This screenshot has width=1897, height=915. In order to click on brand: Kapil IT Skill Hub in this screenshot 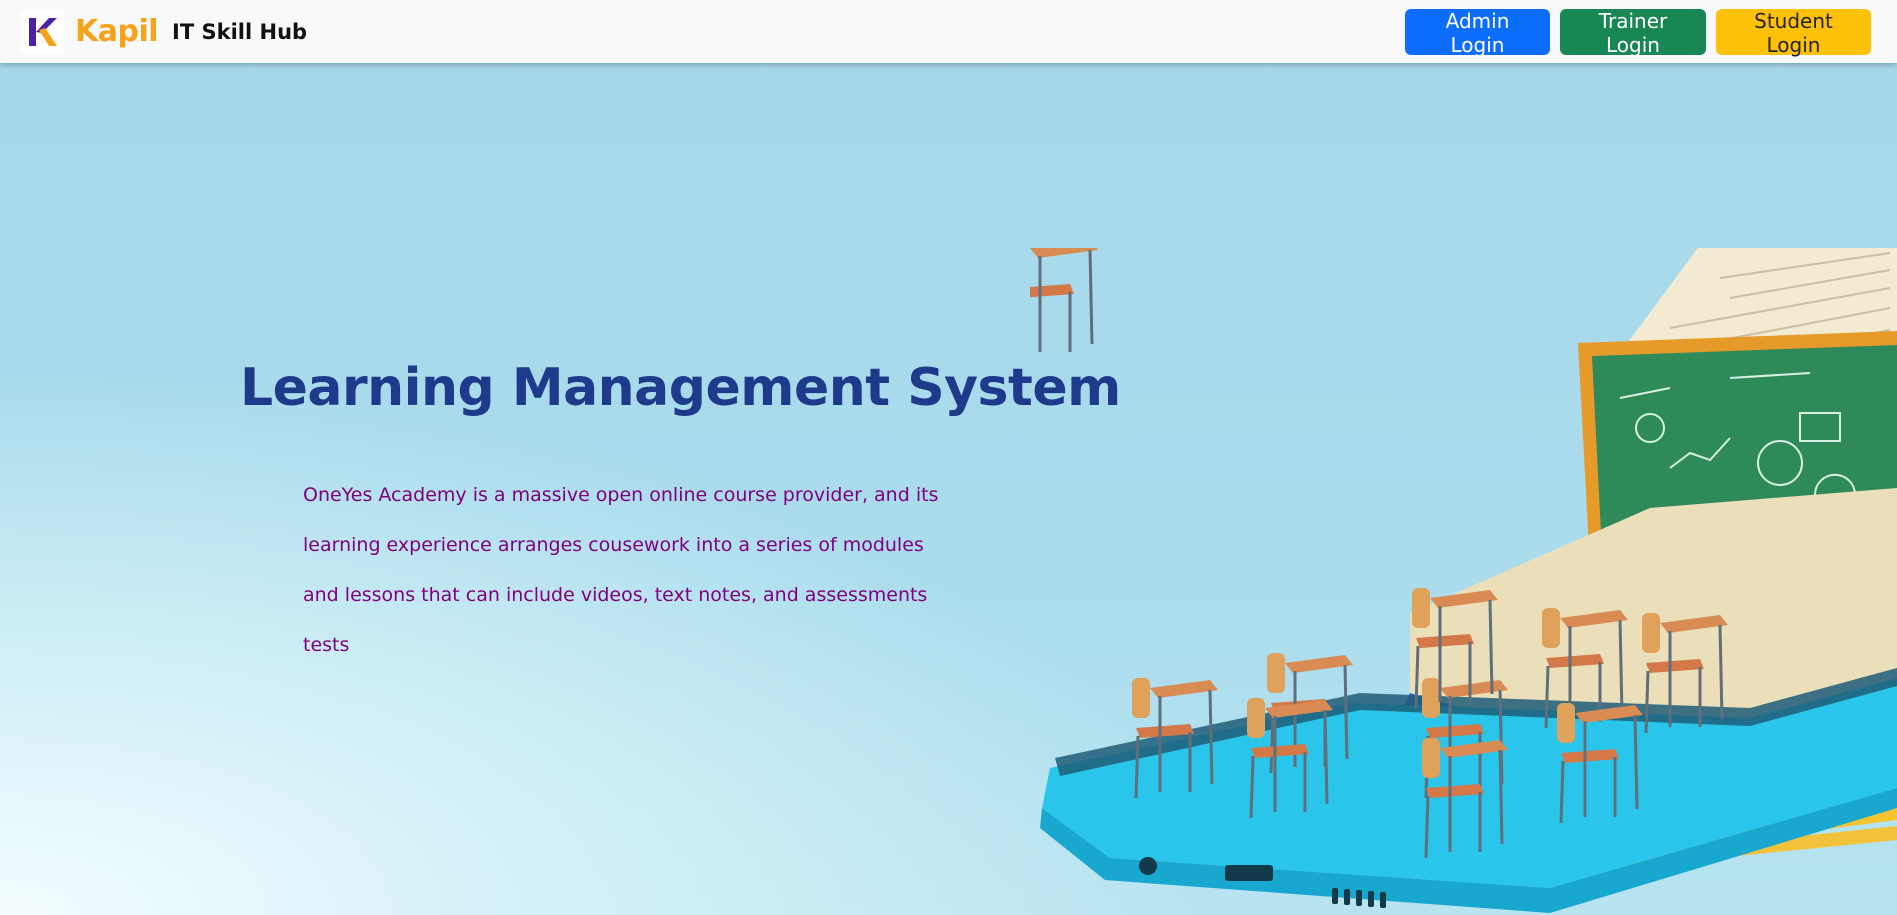, I will do `click(164, 31)`.